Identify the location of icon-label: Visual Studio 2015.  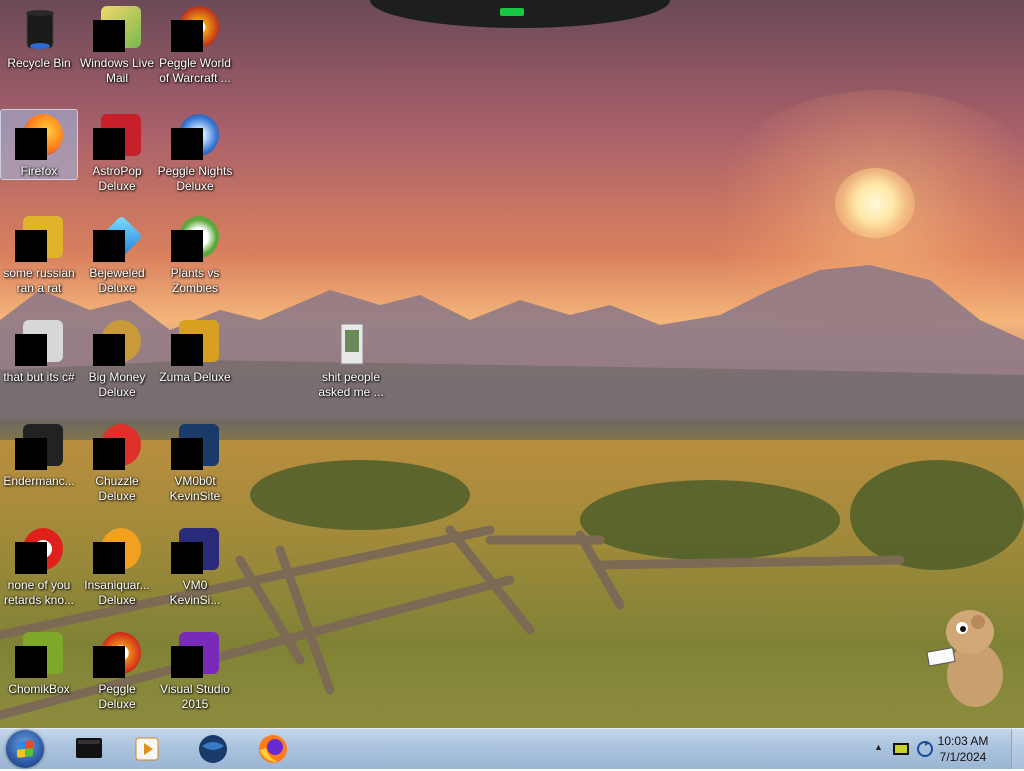
(195, 696).